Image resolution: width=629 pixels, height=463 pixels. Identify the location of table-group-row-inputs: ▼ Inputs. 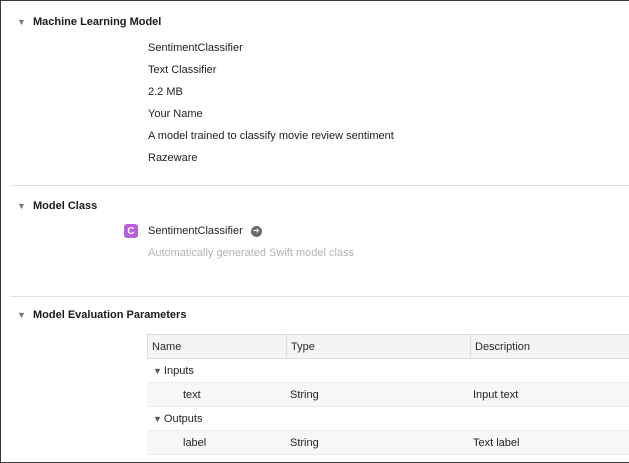
(388, 371).